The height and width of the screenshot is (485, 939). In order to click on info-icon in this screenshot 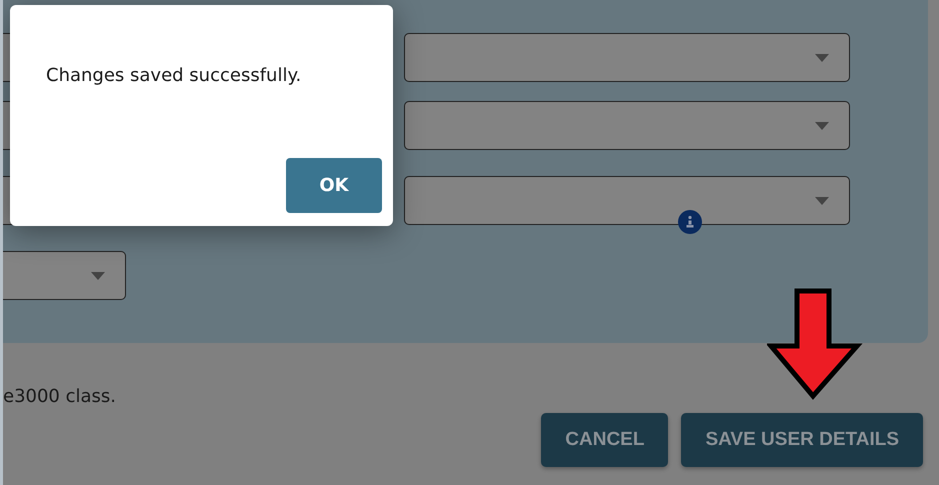, I will do `click(690, 222)`.